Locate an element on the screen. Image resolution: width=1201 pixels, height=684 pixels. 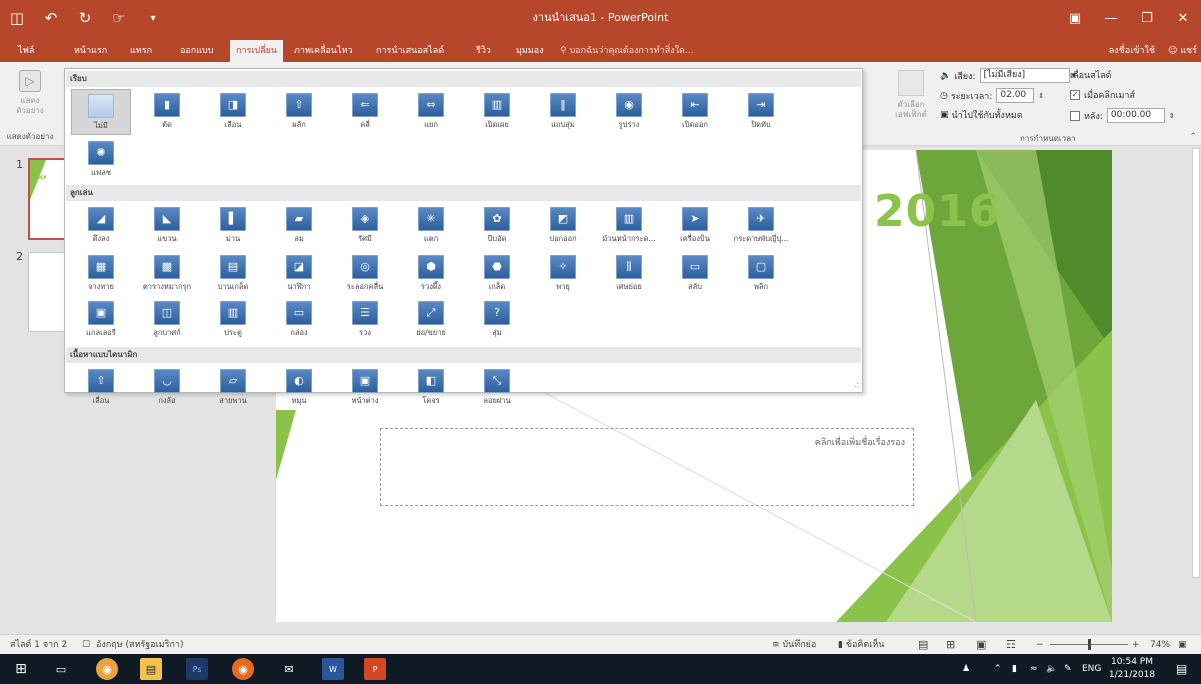
slideshow-view-icon: ☶ is located at coordinates (1011, 645).